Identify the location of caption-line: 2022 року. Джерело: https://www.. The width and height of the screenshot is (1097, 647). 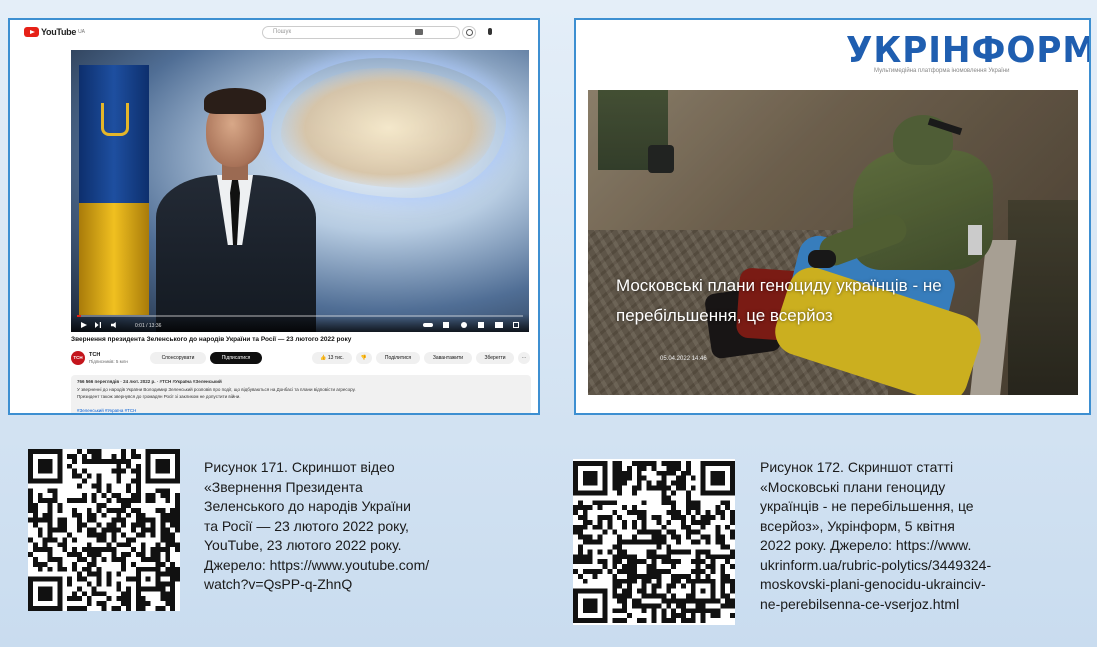
(866, 545).